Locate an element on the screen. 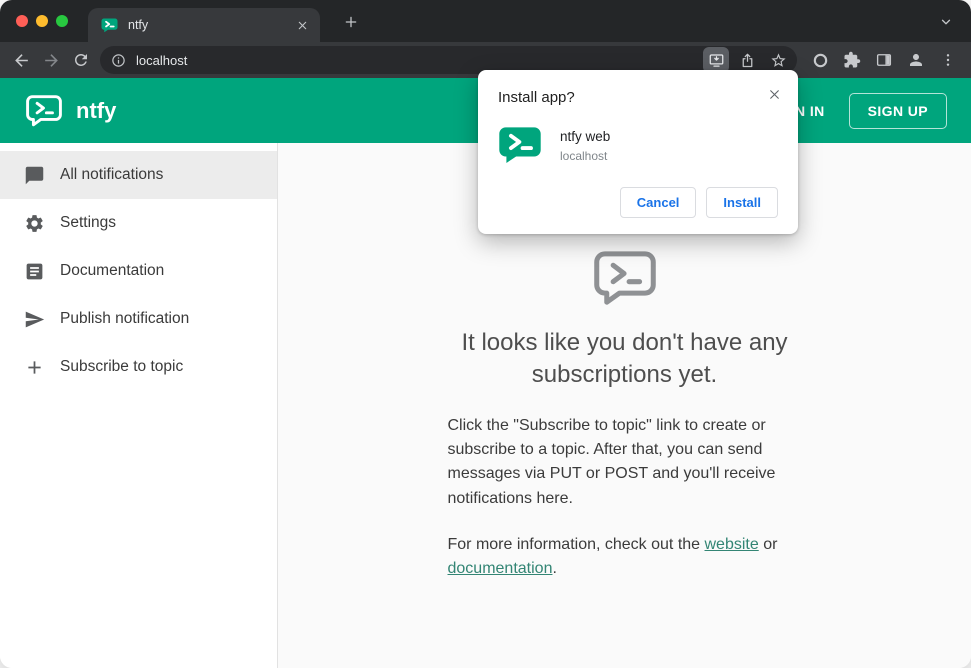 Image resolution: width=971 pixels, height=668 pixels. install-app-icon is located at coordinates (716, 60).